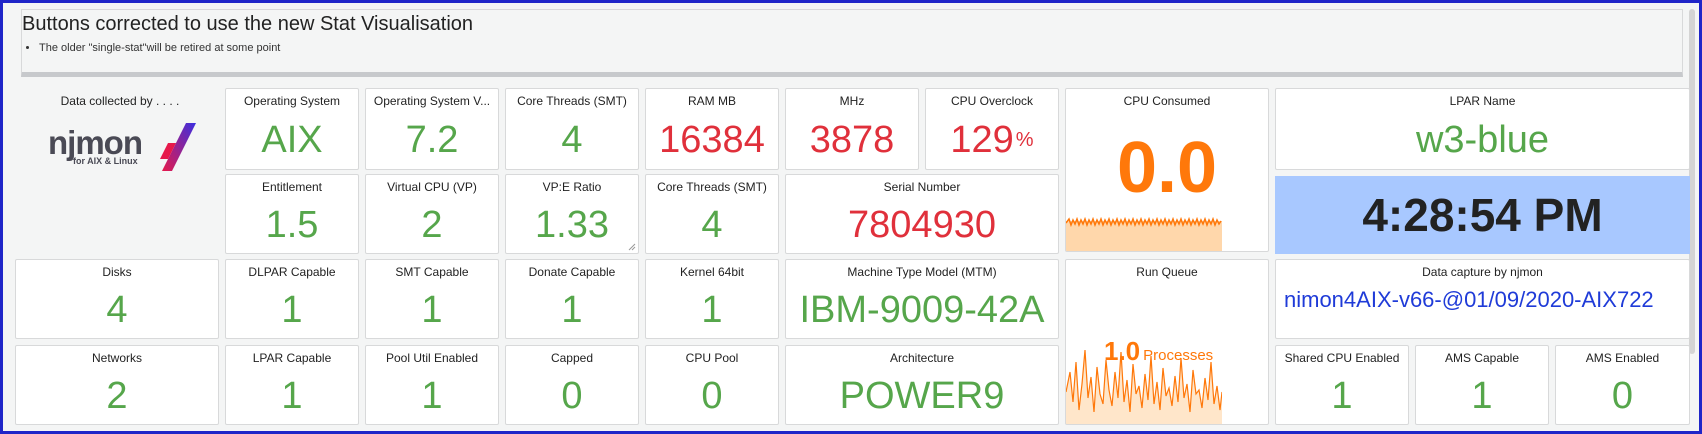  What do you see at coordinates (116, 358) in the screenshot?
I see `panel-title: Networks` at bounding box center [116, 358].